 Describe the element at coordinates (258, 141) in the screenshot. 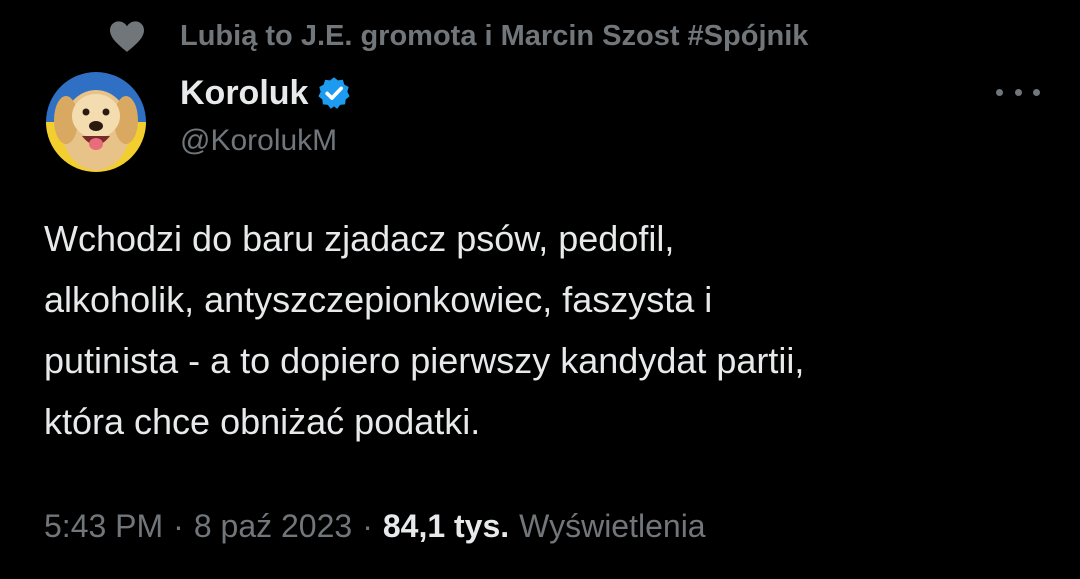

I see `author-handle: @KorolukM` at that location.